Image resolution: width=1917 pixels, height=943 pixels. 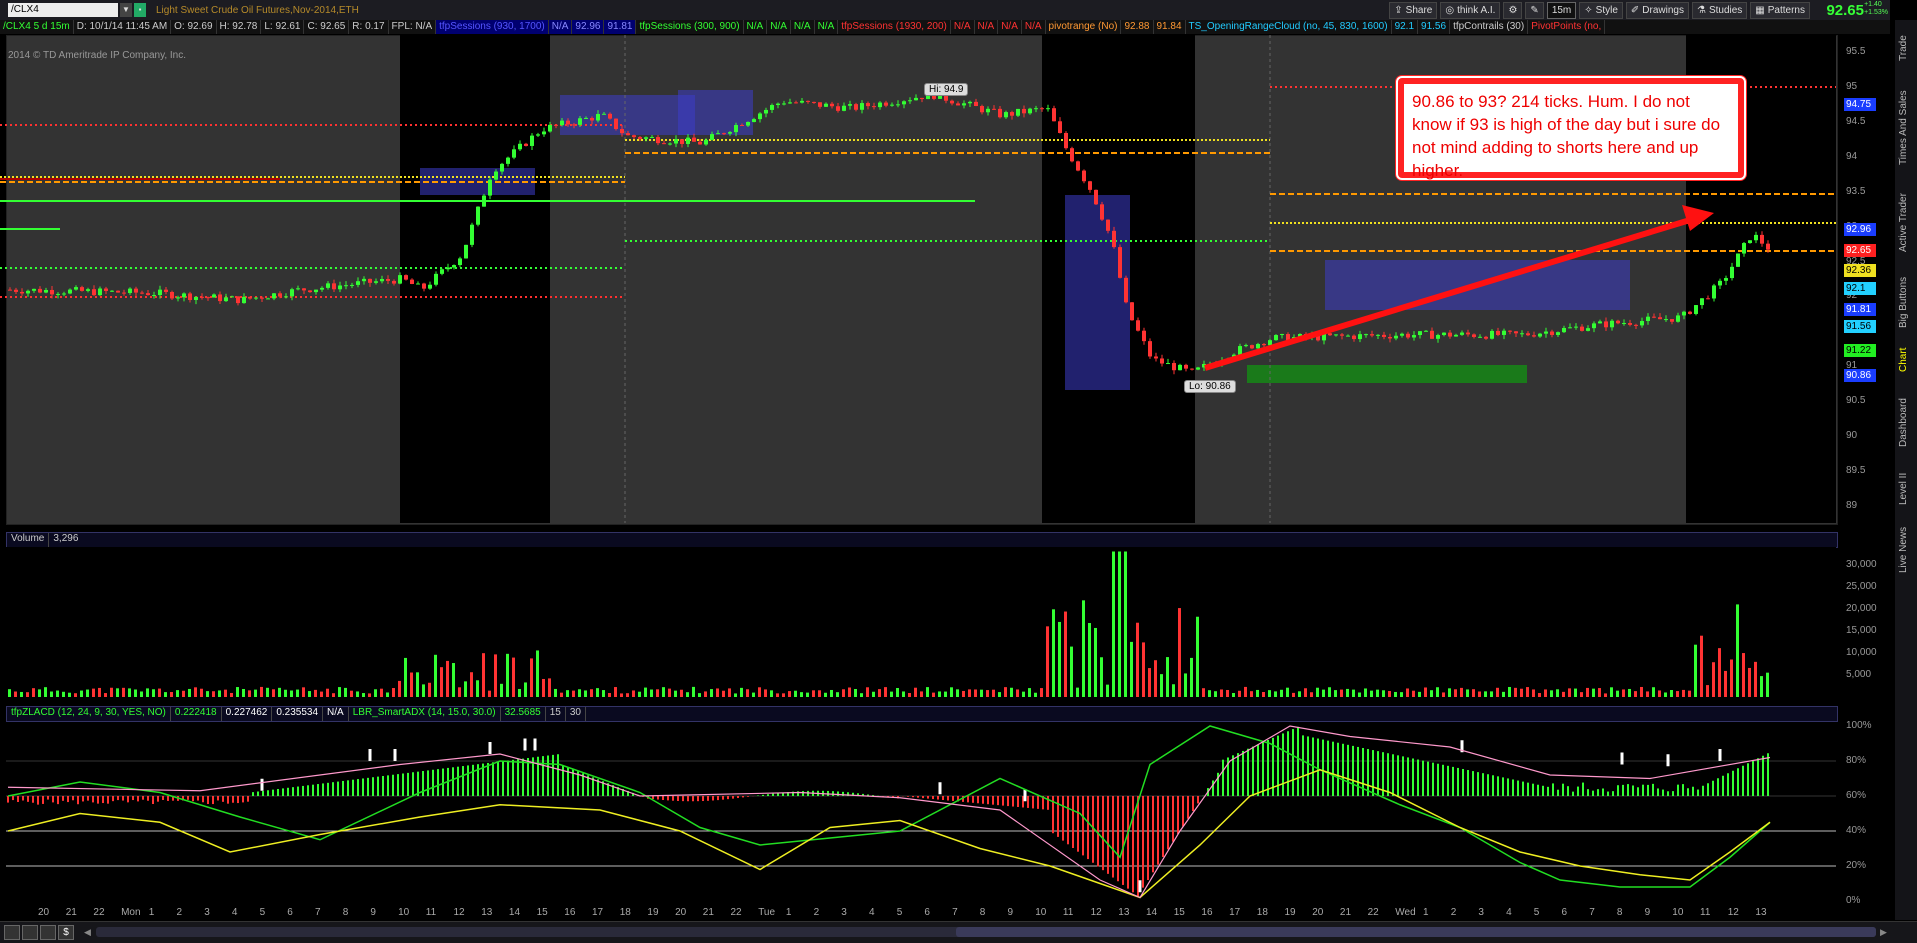 What do you see at coordinates (1513, 10) in the screenshot?
I see `settings-button: ⚙` at bounding box center [1513, 10].